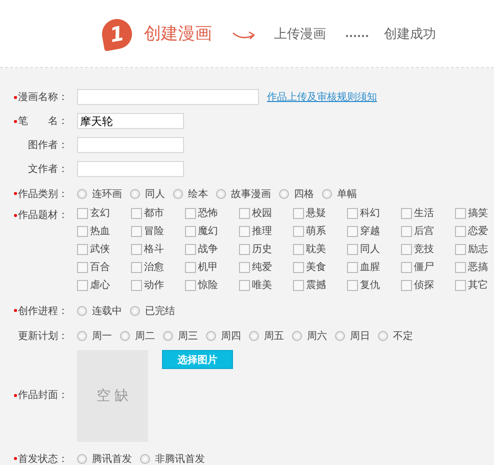 The image size is (494, 465). I want to click on radio-label: 周六, so click(317, 336).